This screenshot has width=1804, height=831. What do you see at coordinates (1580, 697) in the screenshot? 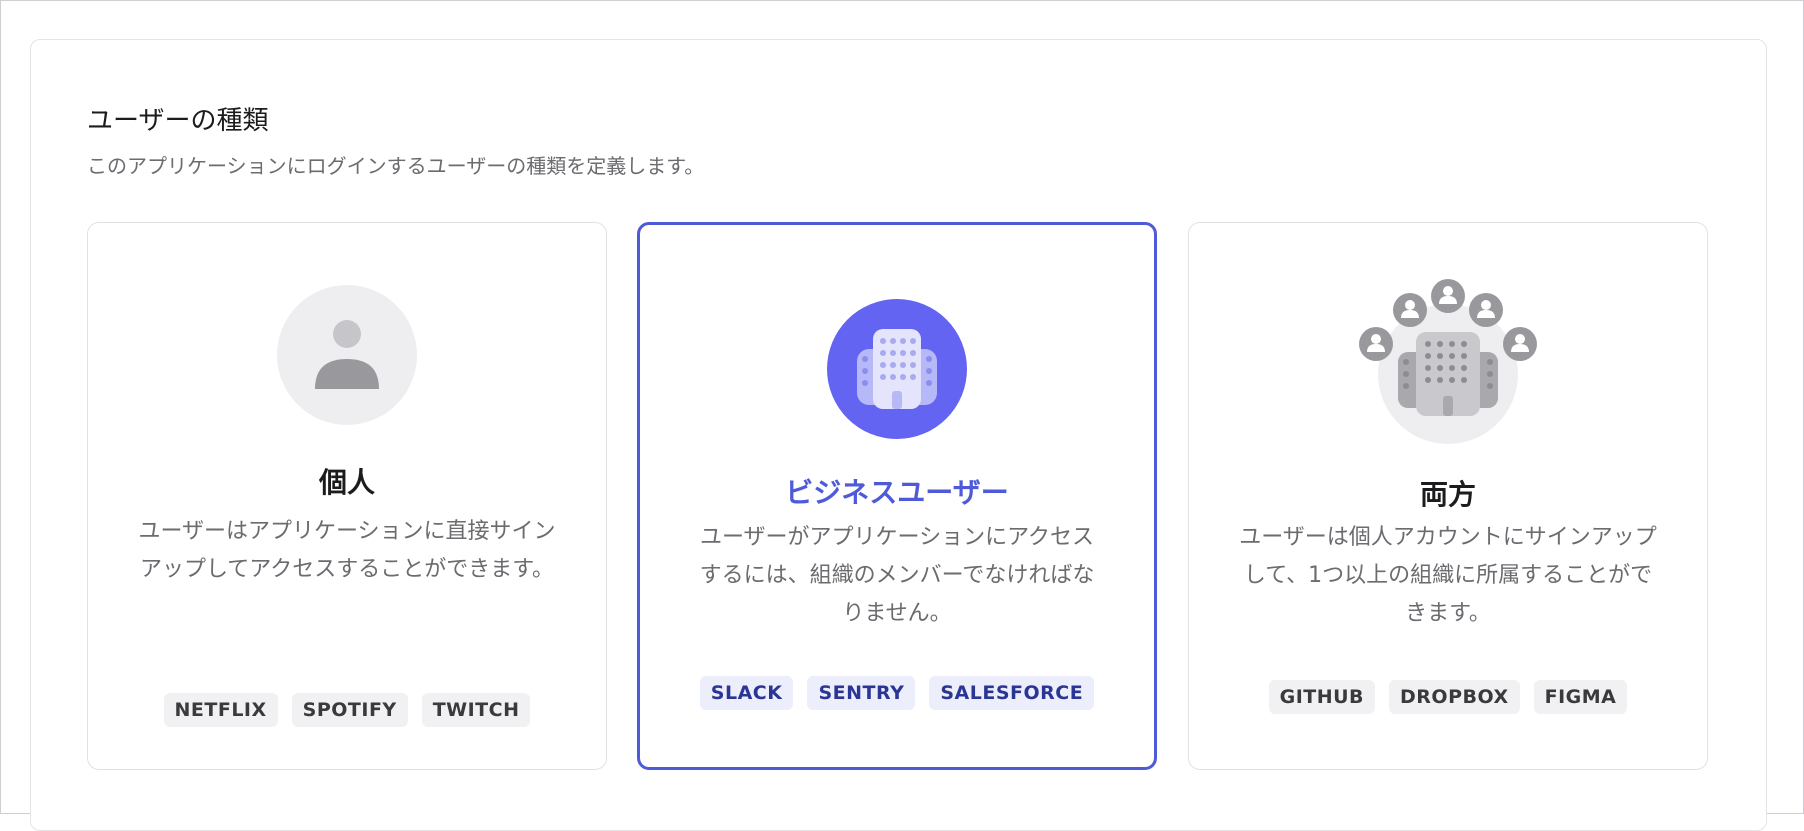
I see `tag-figma: FIGMA` at bounding box center [1580, 697].